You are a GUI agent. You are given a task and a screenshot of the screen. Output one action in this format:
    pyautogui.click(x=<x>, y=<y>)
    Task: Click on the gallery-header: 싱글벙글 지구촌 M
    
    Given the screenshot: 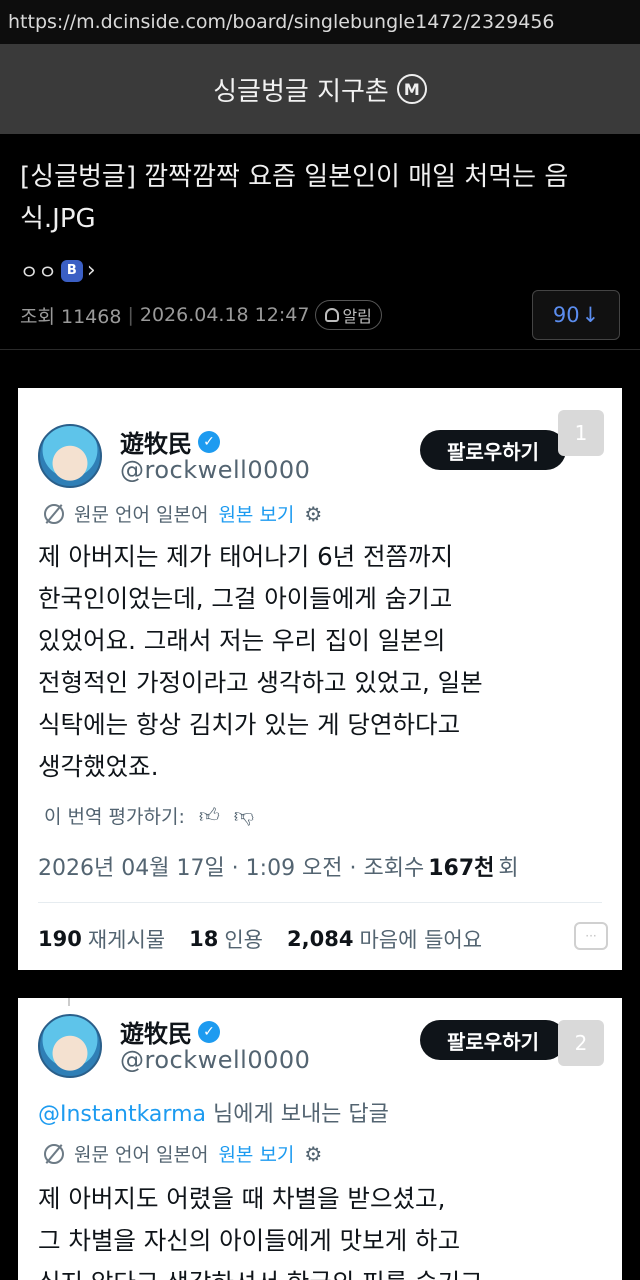 What is the action you would take?
    pyautogui.click(x=320, y=89)
    